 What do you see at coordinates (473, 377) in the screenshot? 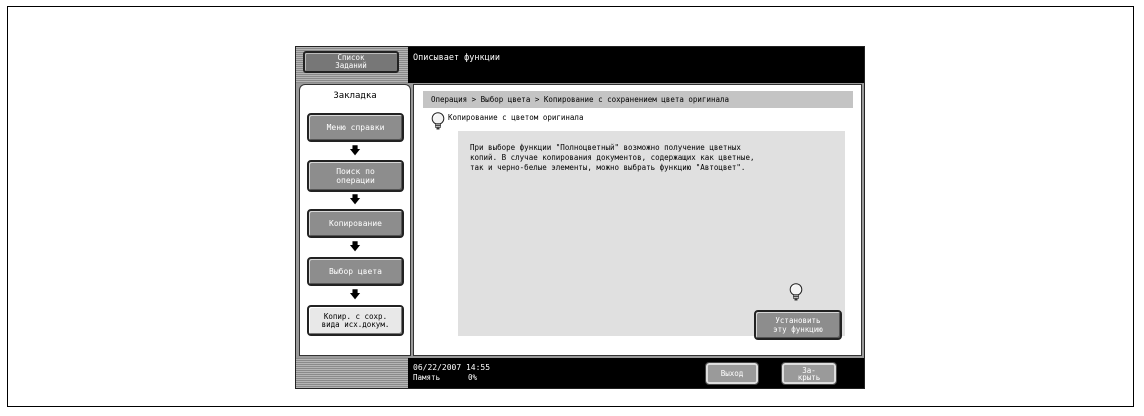
I see `memory-value: 0%` at bounding box center [473, 377].